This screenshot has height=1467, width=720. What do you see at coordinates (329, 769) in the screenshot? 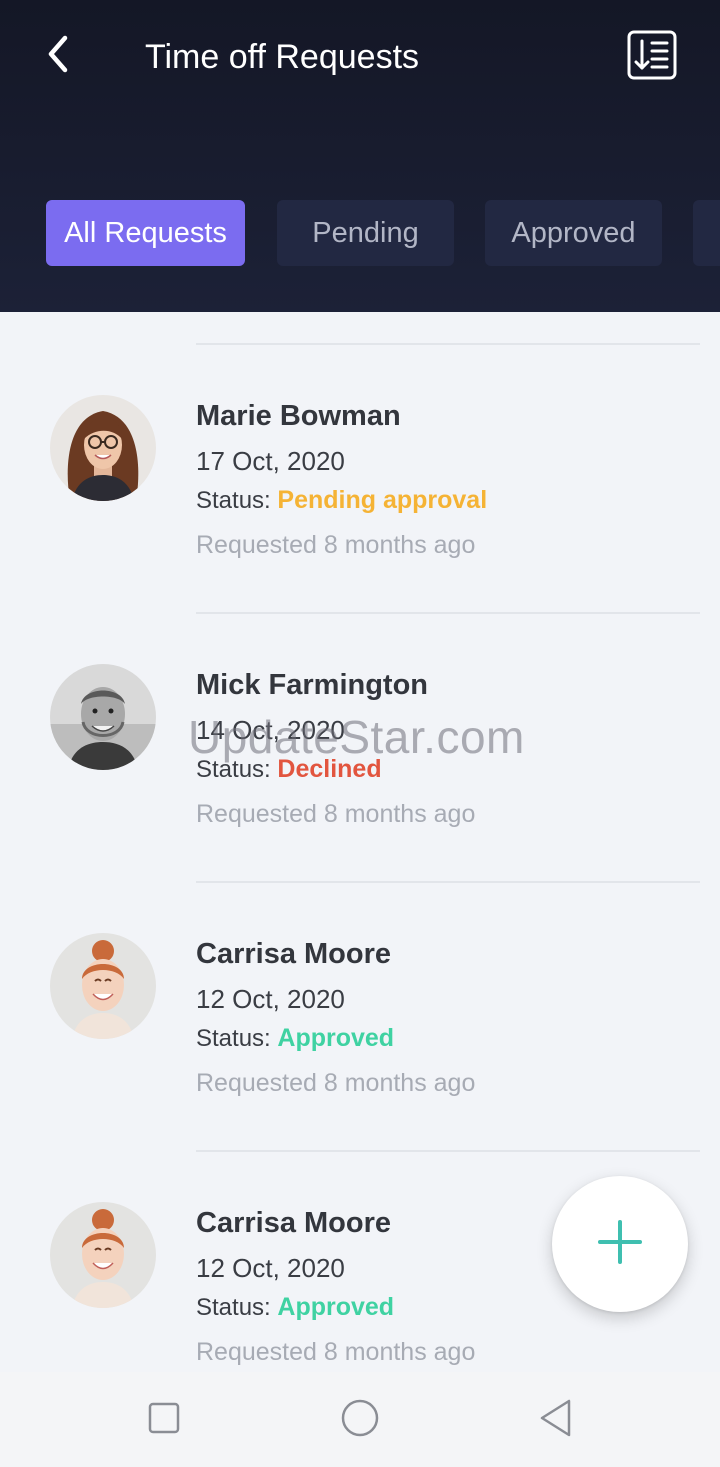
I see `status-badge: Declined` at bounding box center [329, 769].